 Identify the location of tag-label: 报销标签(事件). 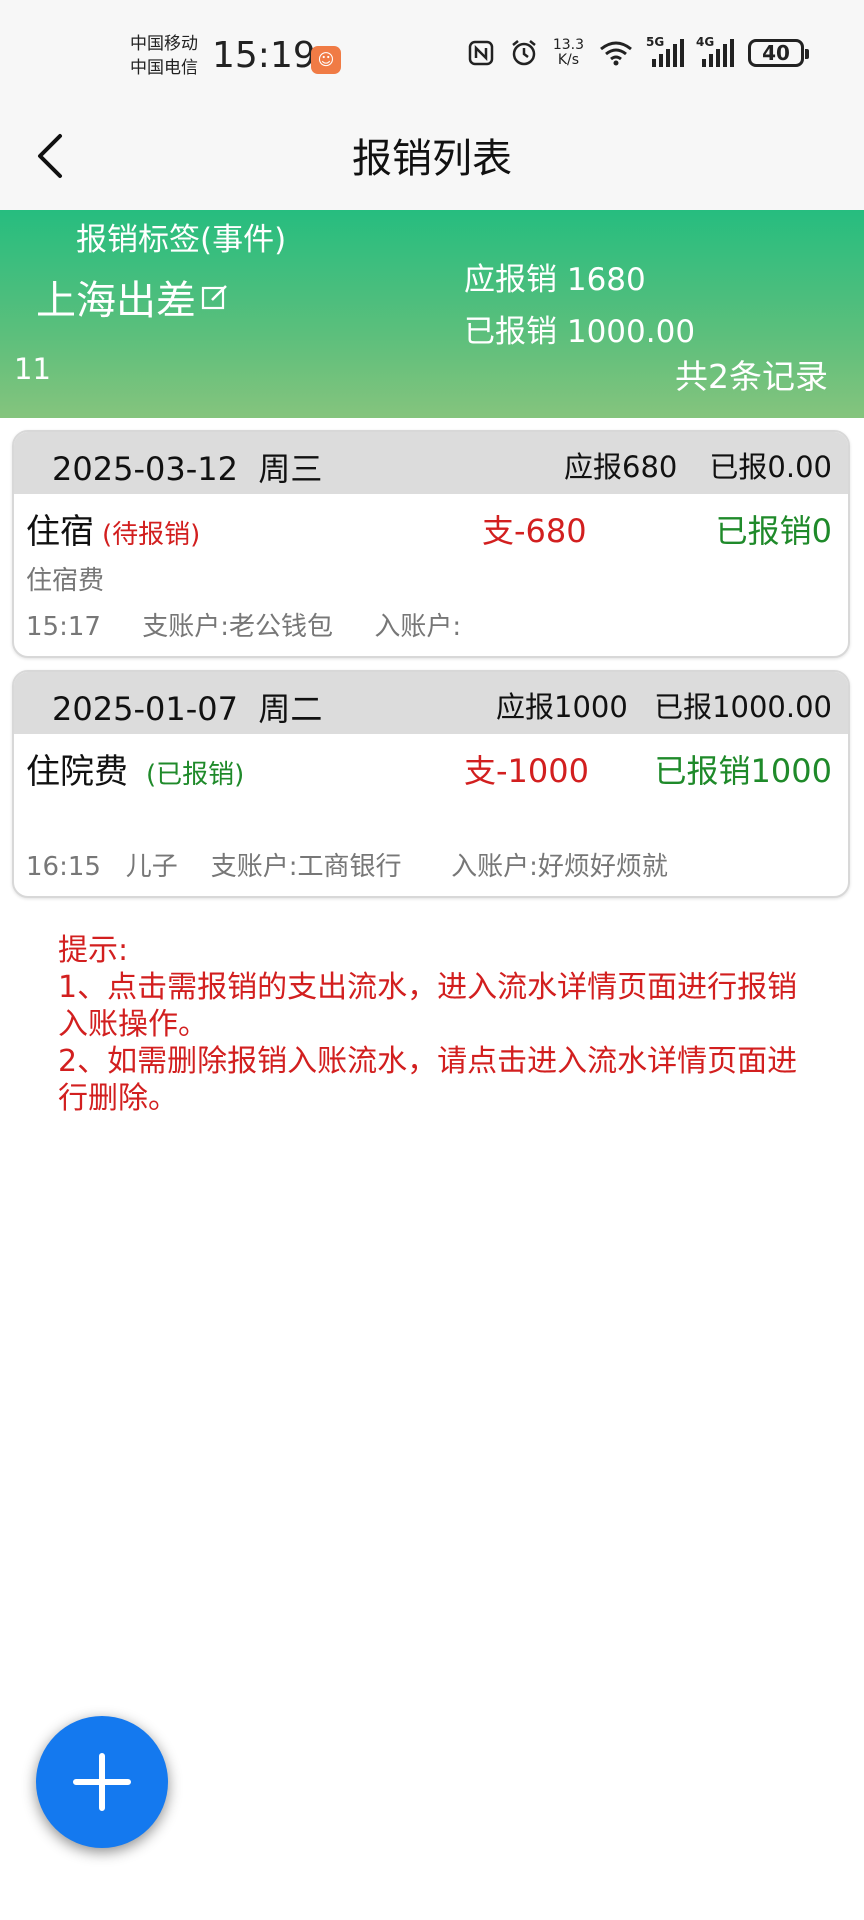
(181, 240).